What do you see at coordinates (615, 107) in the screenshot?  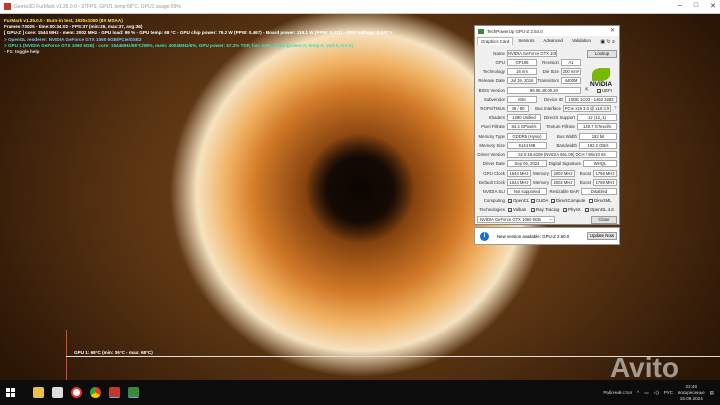 I see `help-icon: ?` at bounding box center [615, 107].